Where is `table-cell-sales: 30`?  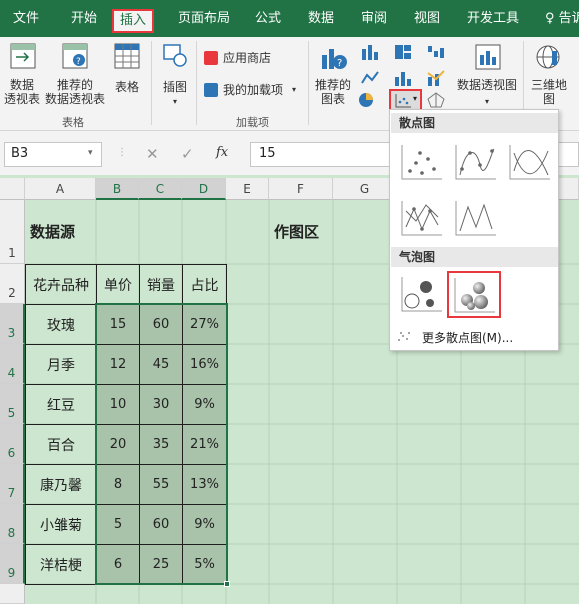 table-cell-sales: 30 is located at coordinates (161, 404).